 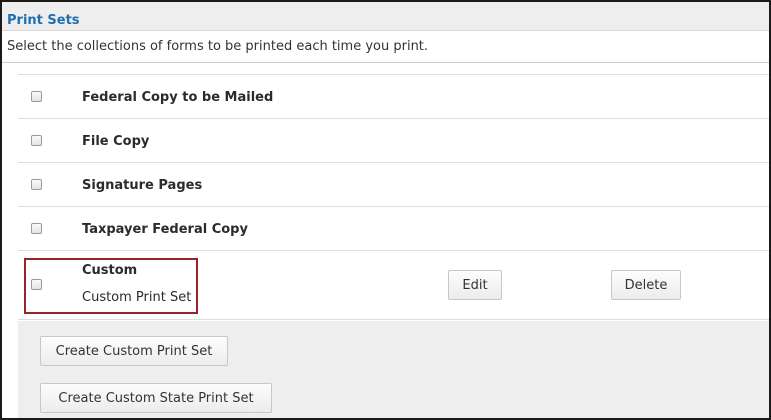 What do you see at coordinates (137, 297) in the screenshot?
I see `custom-print-set-name: Custom Print Set` at bounding box center [137, 297].